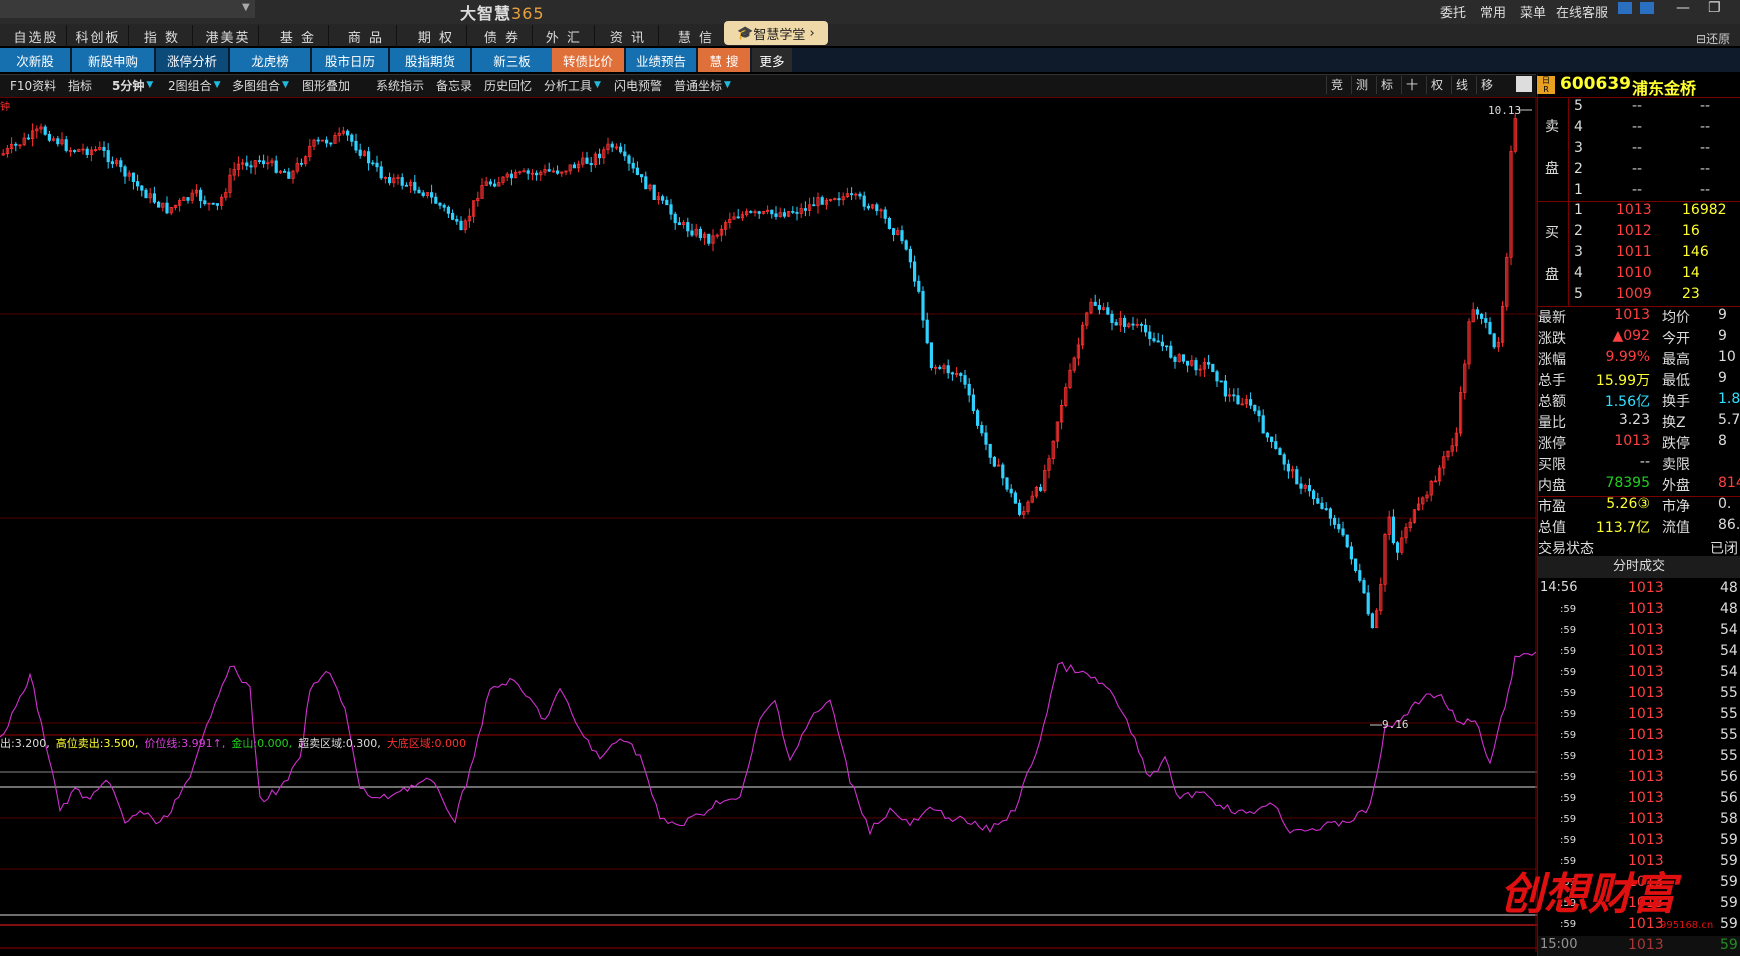 The image size is (1740, 956). What do you see at coordinates (1493, 11) in the screenshot?
I see `menu-changyong: 常用` at bounding box center [1493, 11].